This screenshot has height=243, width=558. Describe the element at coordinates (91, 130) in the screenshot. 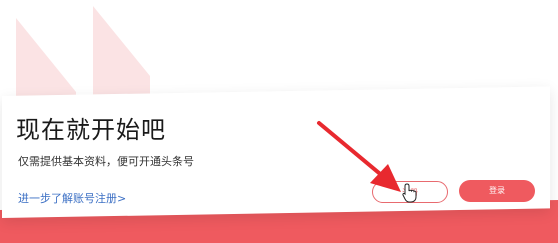

I see `card-title: 现在就开始吧` at that location.